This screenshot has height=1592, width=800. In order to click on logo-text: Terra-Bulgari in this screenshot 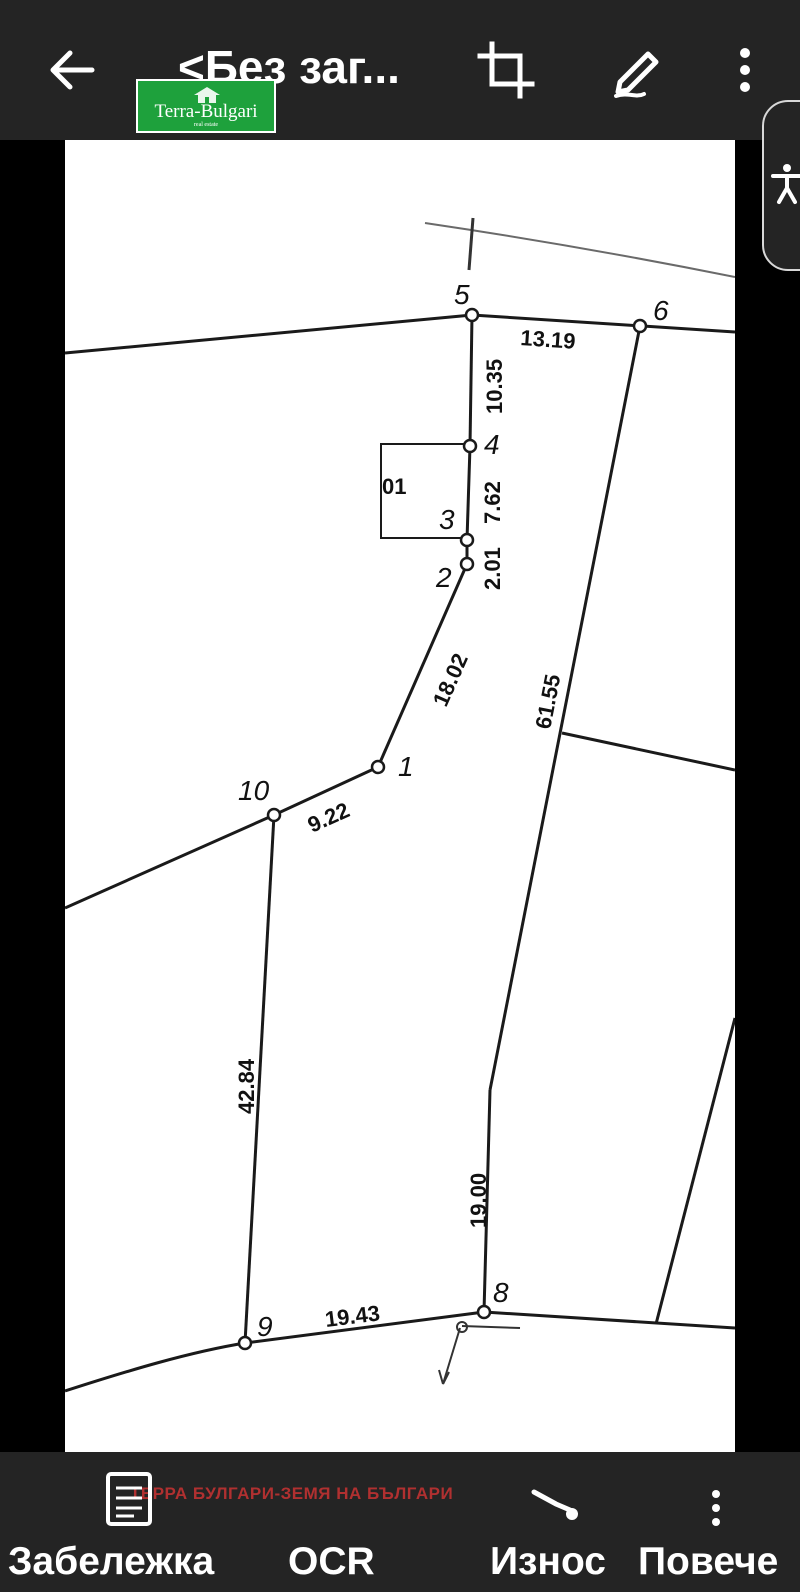, I will do `click(206, 111)`.